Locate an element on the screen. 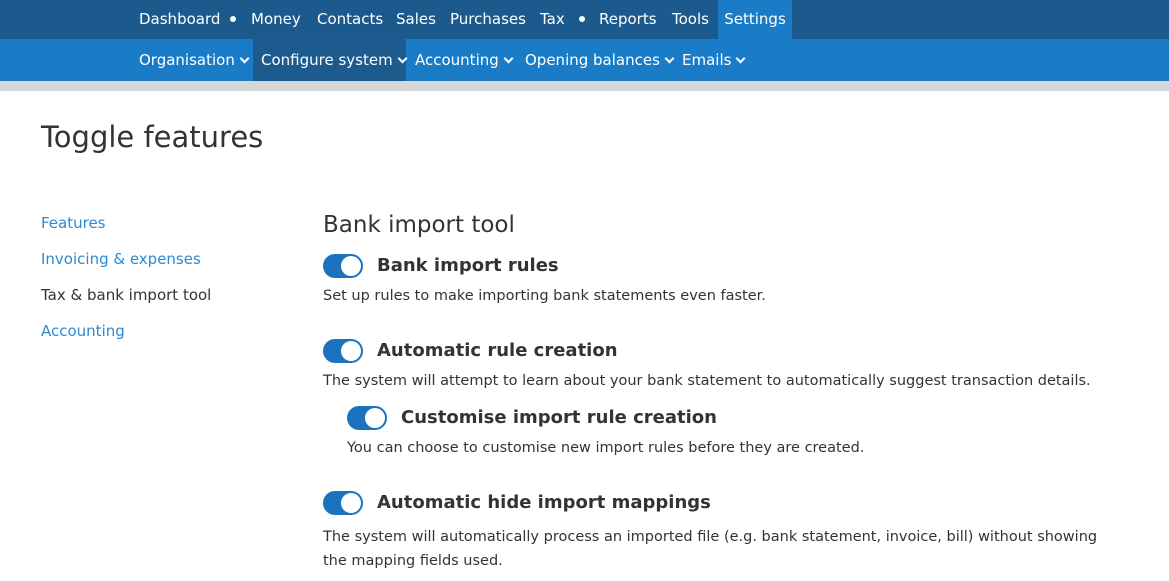  automatic-hide-import-mappings-toggle is located at coordinates (343, 503).